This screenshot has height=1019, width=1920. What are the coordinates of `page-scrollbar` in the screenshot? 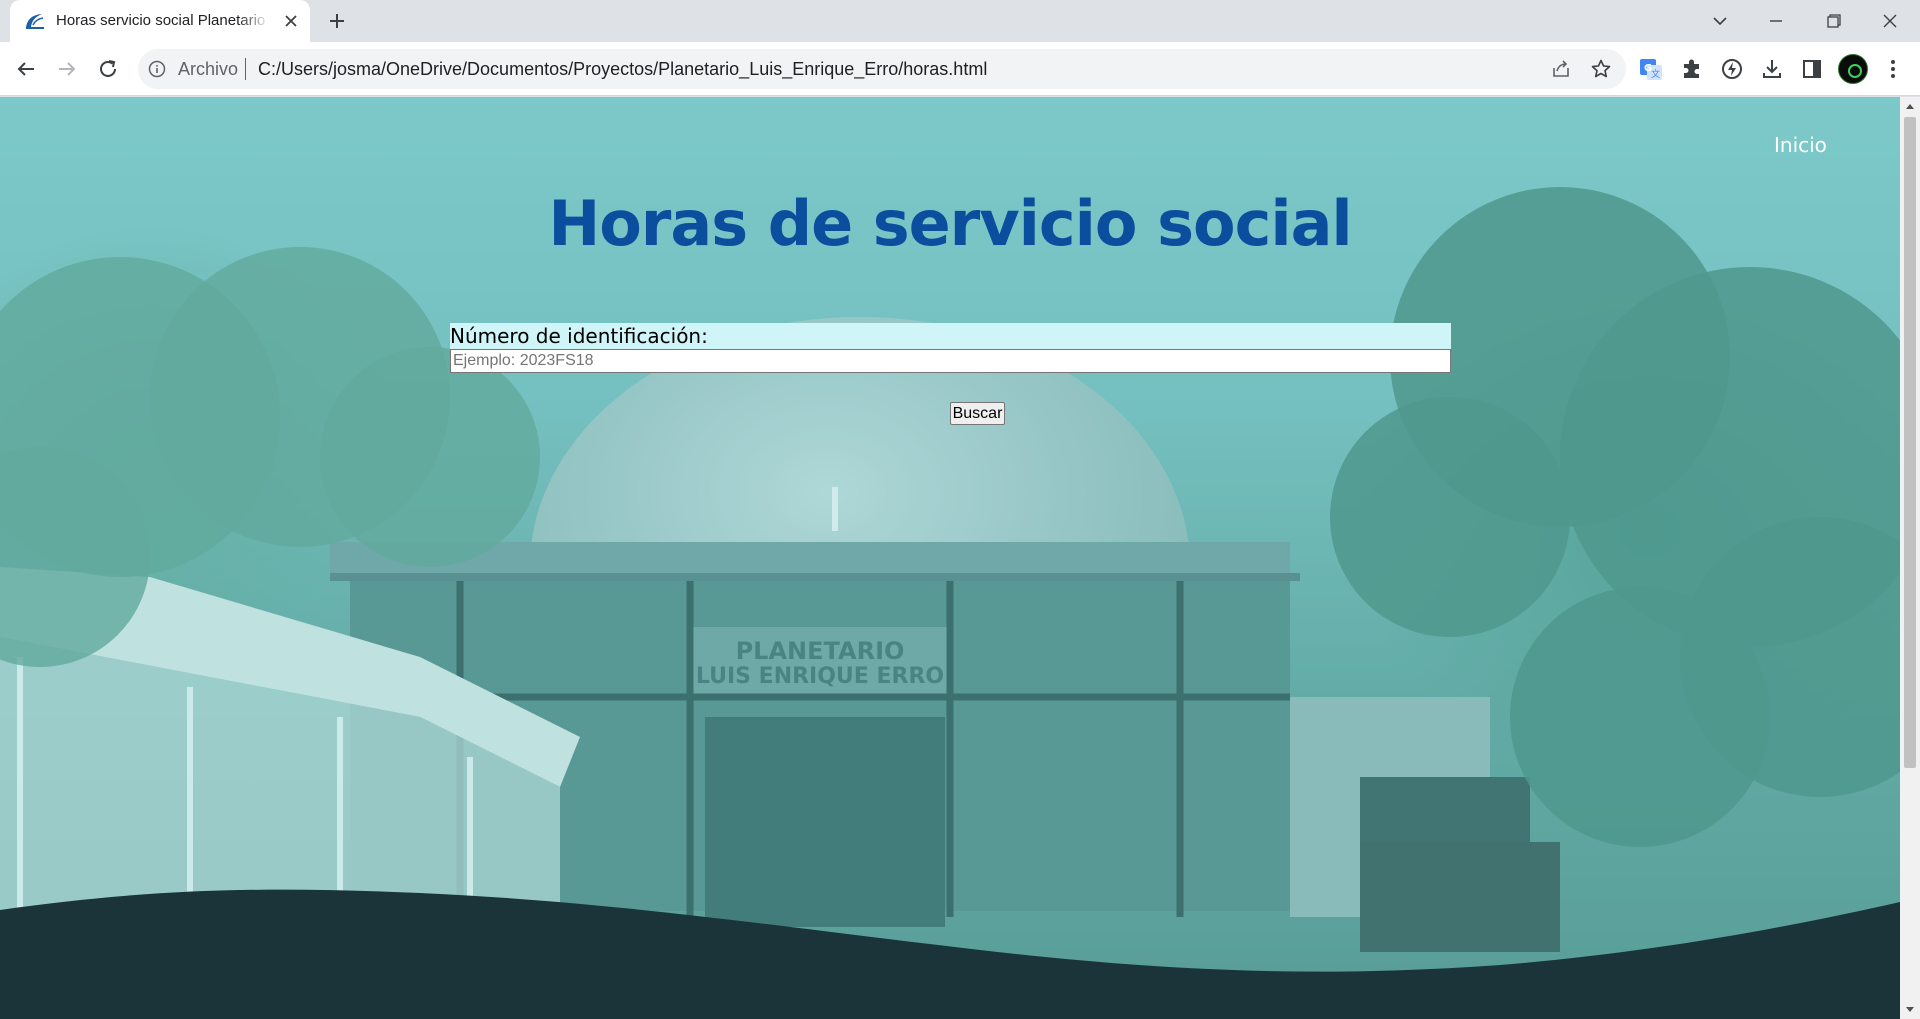 It's located at (1910, 558).